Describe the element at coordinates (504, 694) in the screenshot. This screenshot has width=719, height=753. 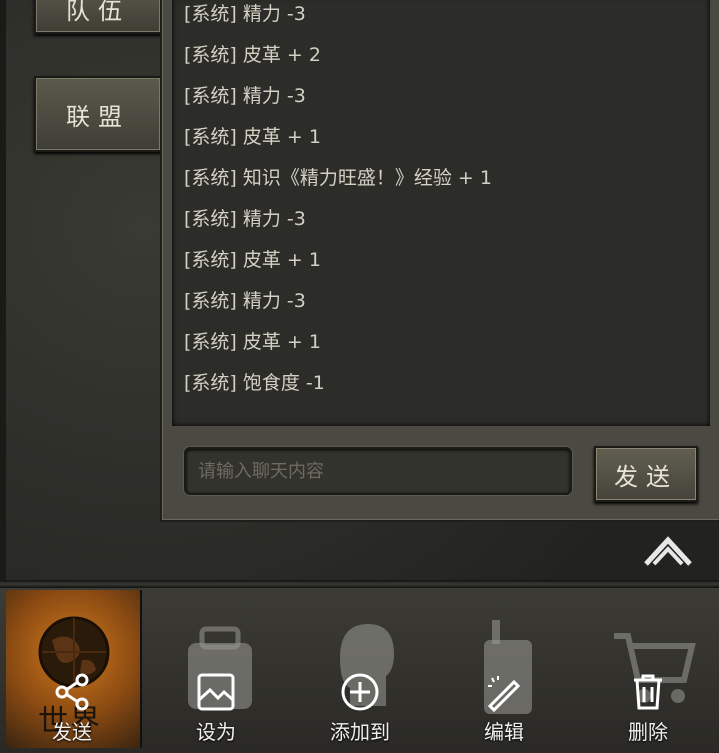
I see `edit-icon` at that location.